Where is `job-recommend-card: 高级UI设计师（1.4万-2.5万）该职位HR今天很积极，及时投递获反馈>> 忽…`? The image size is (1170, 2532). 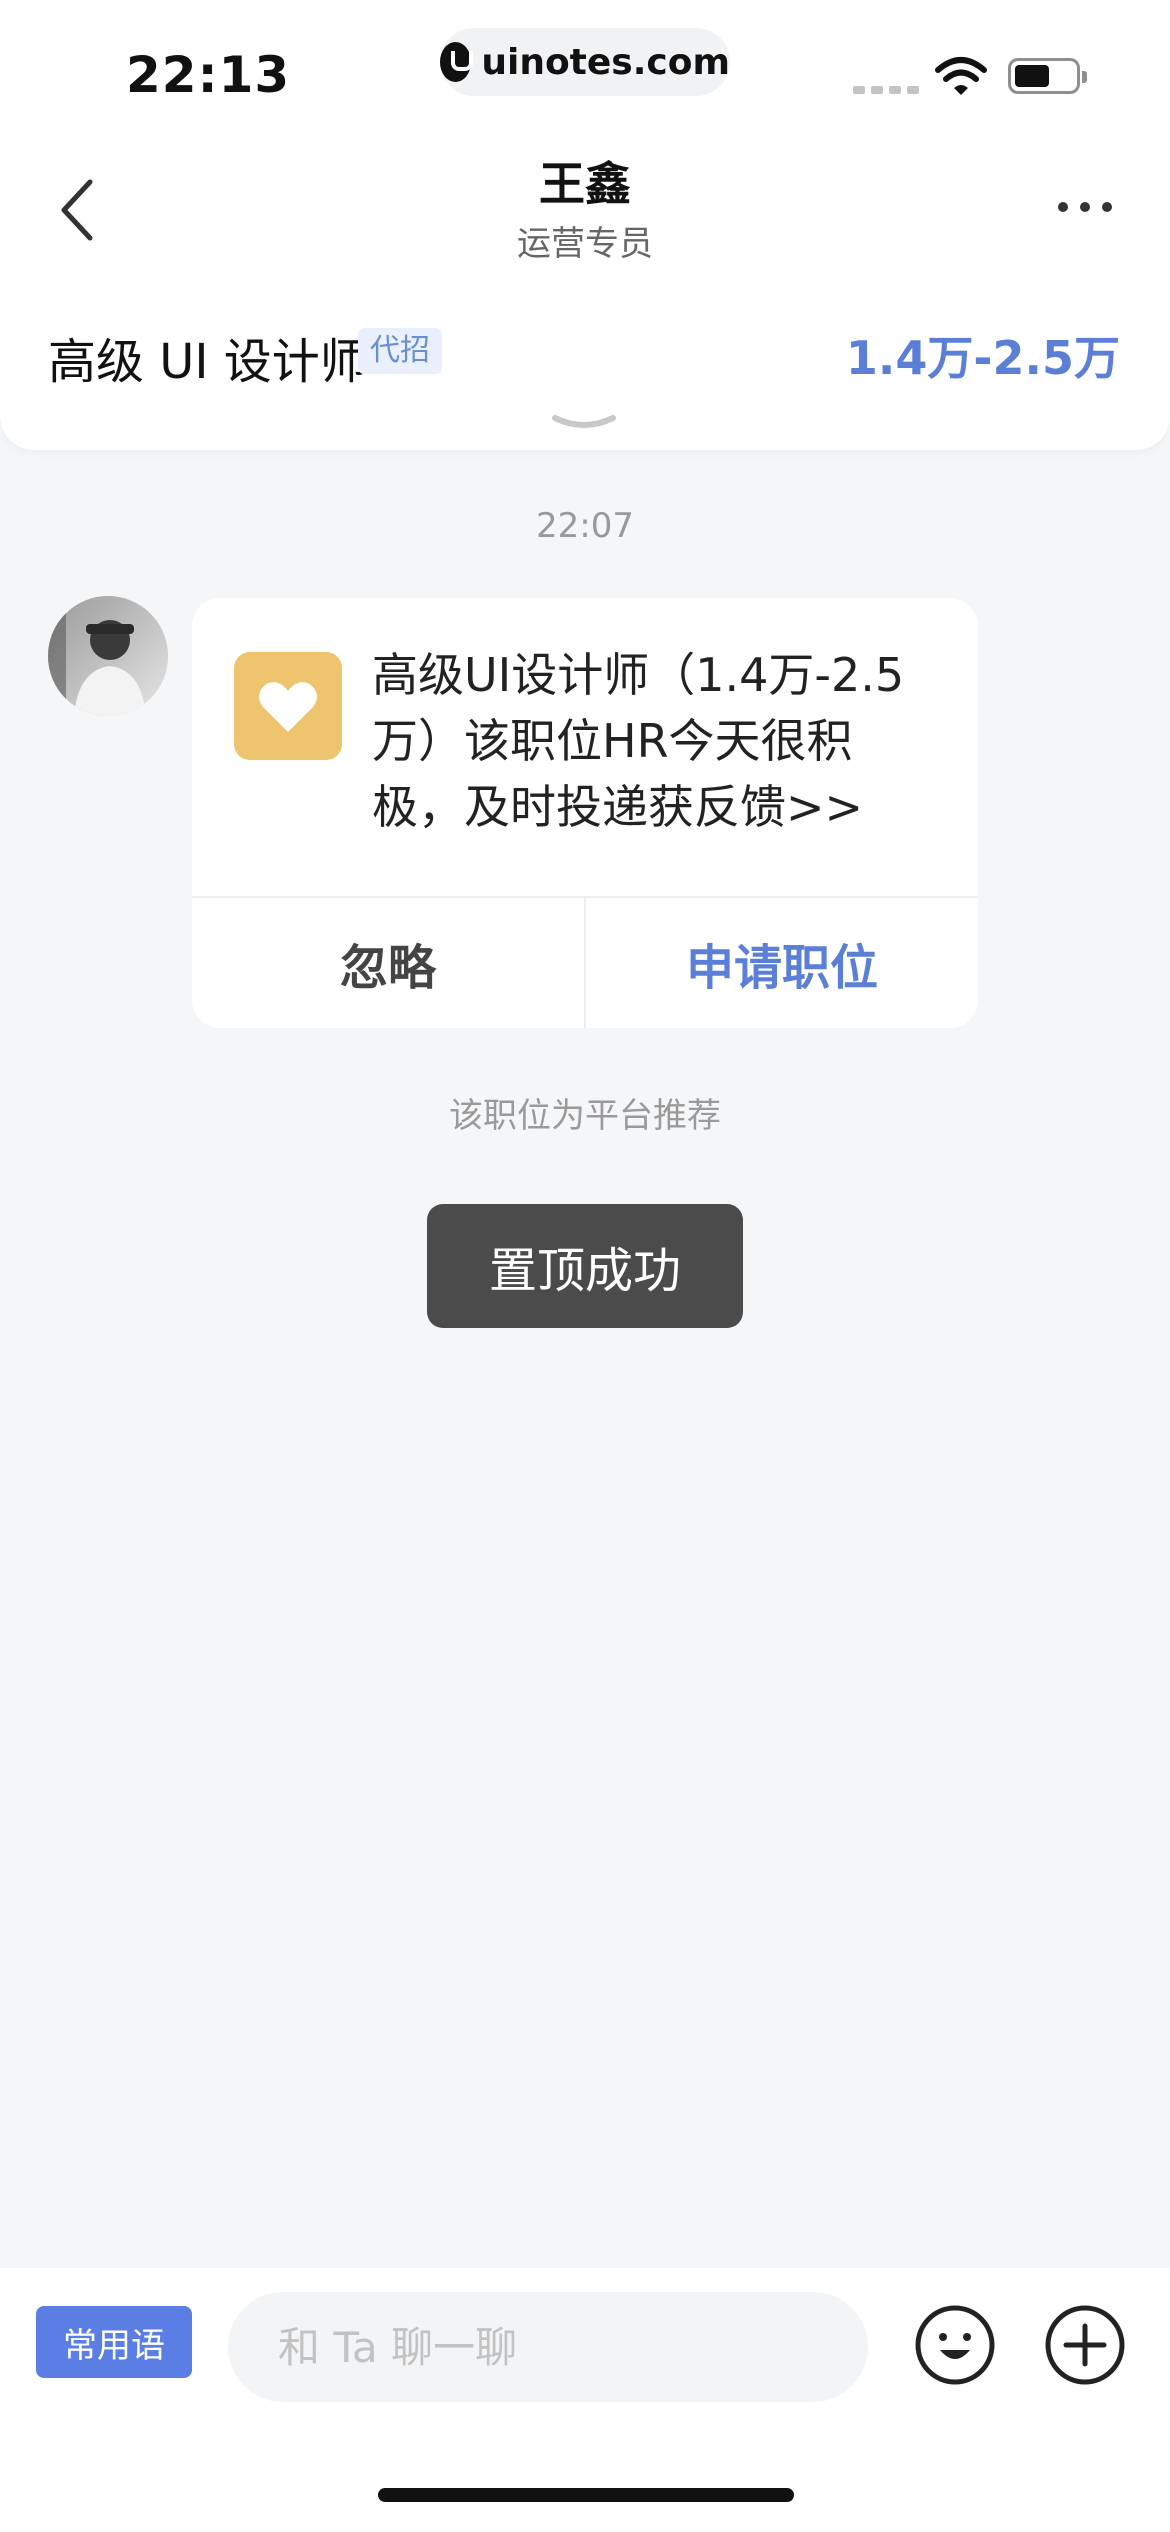 job-recommend-card: 高级UI设计师（1.4万-2.5万）该职位HR今天很积极，及时投递获反馈>> 忽… is located at coordinates (585, 813).